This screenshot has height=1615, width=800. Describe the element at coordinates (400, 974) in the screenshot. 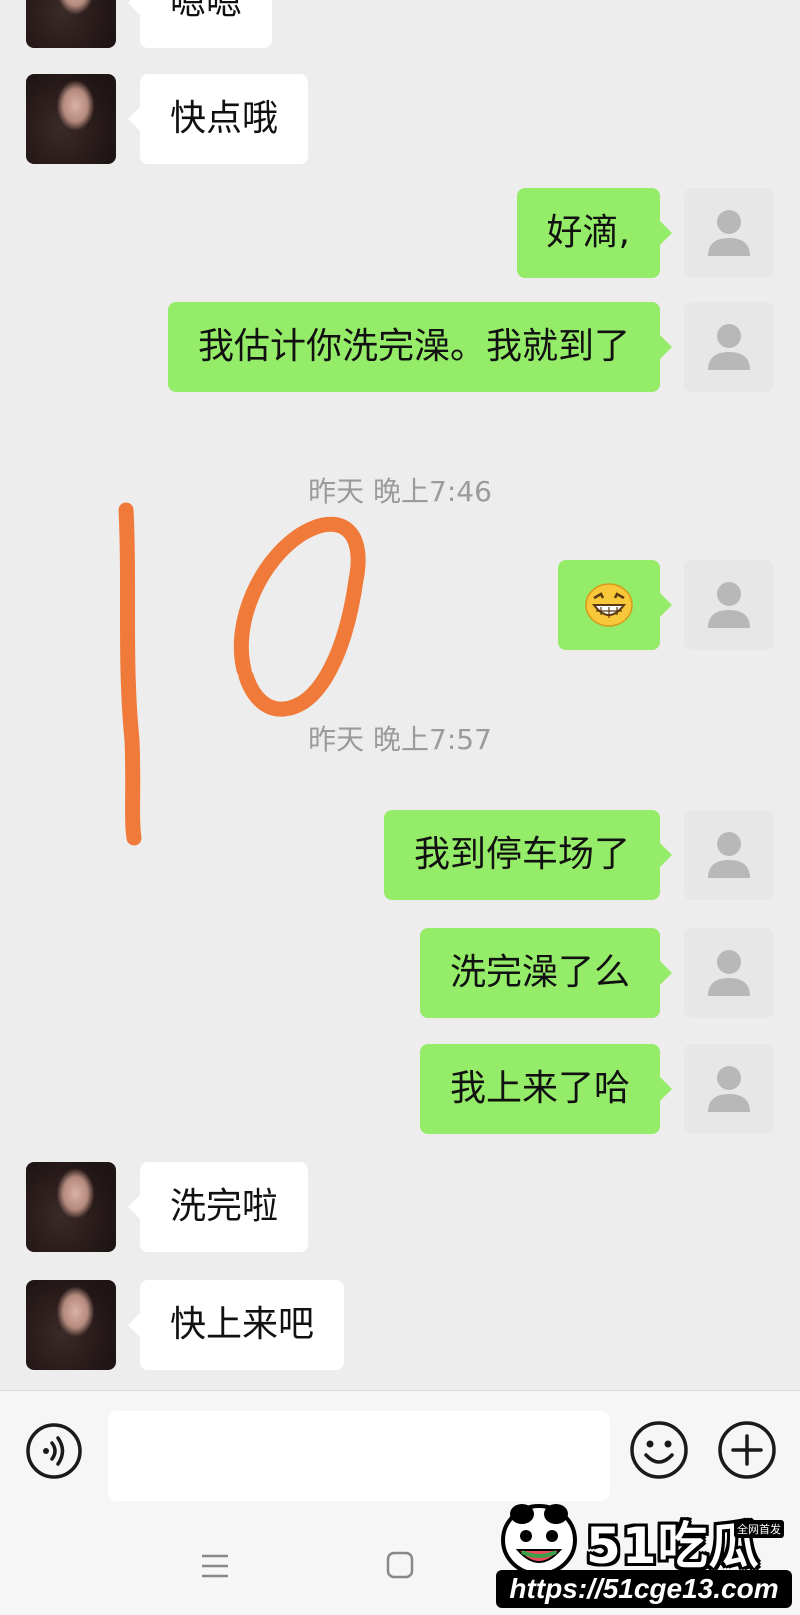

I see `message-row: 洗完澡了么` at that location.